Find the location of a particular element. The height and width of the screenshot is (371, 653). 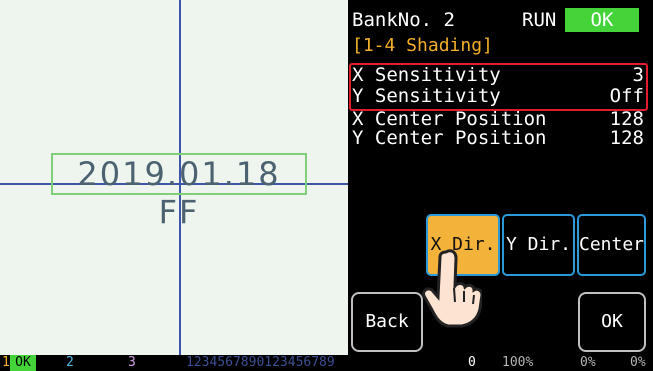

center-button: Center is located at coordinates (611, 245).